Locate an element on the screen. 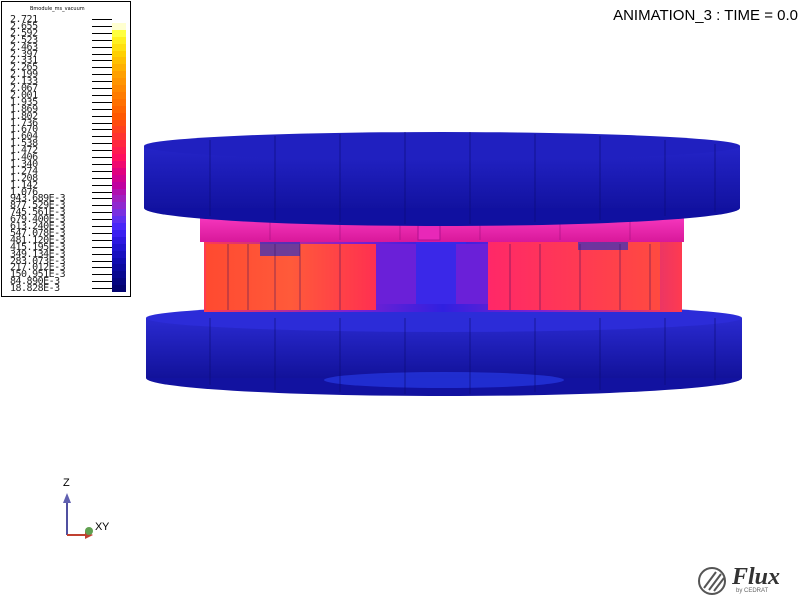 The height and width of the screenshot is (600, 800). legend-row: 18.828E-3 is located at coordinates (66, 289).